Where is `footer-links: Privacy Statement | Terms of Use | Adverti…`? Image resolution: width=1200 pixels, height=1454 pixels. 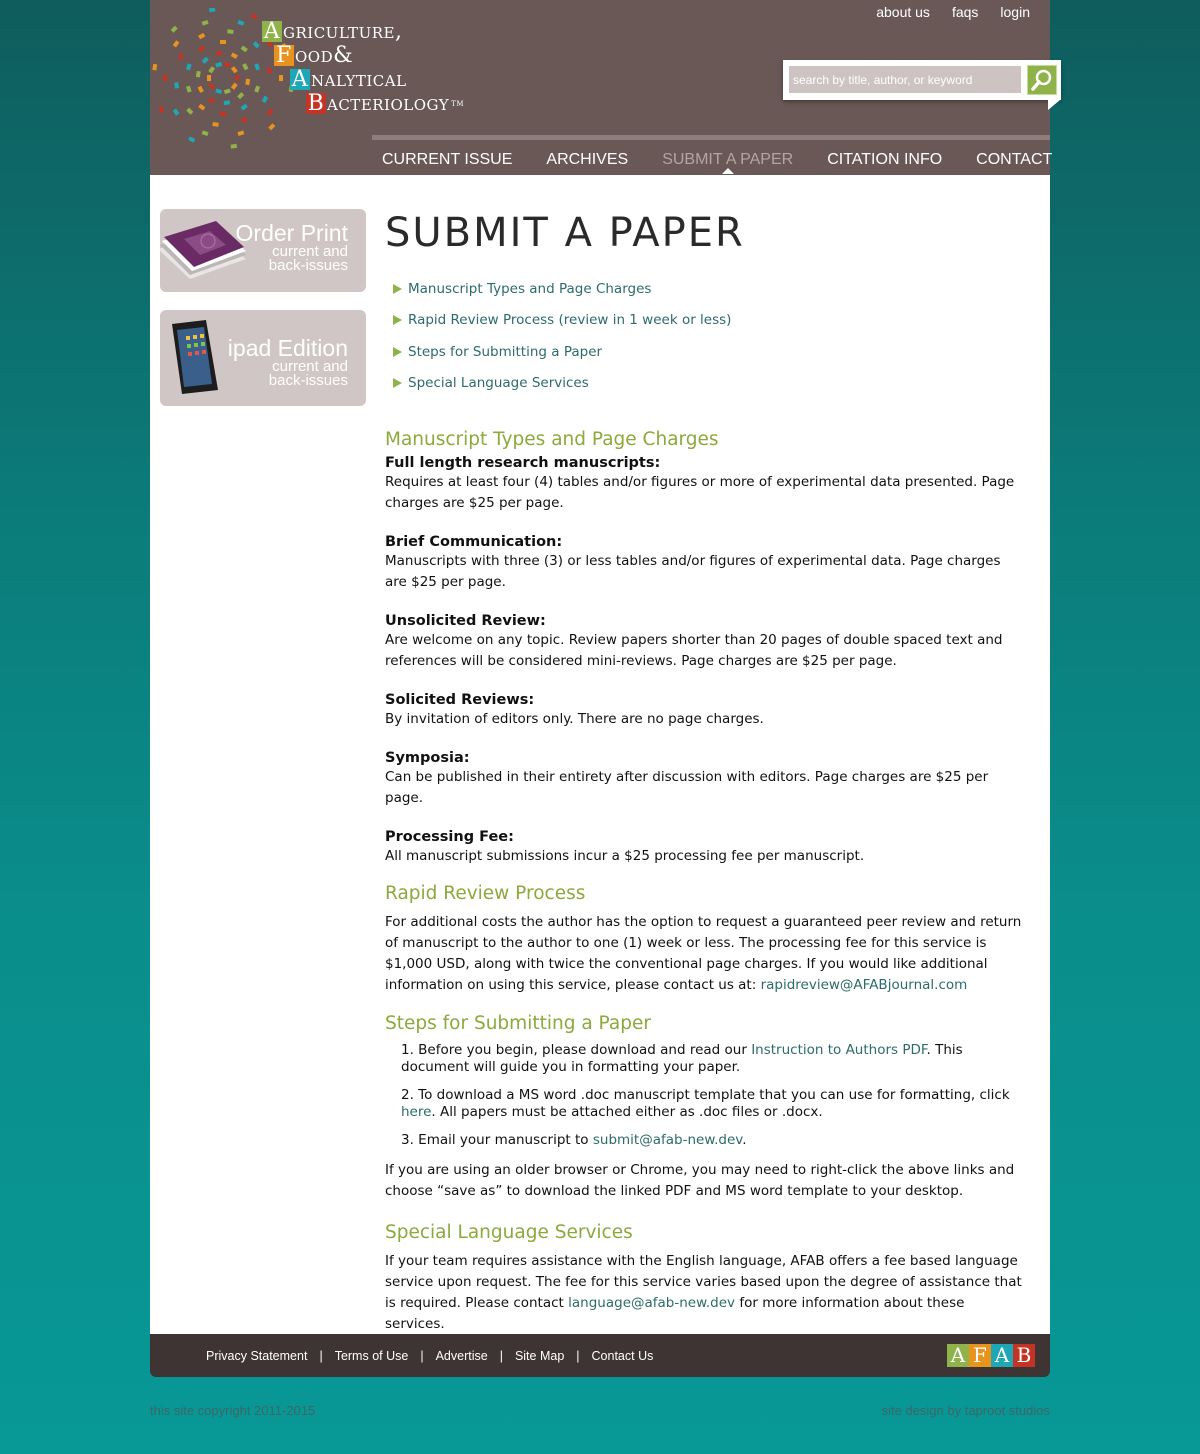
footer-links: Privacy Statement | Terms of Use | Adverti… is located at coordinates (429, 1355).